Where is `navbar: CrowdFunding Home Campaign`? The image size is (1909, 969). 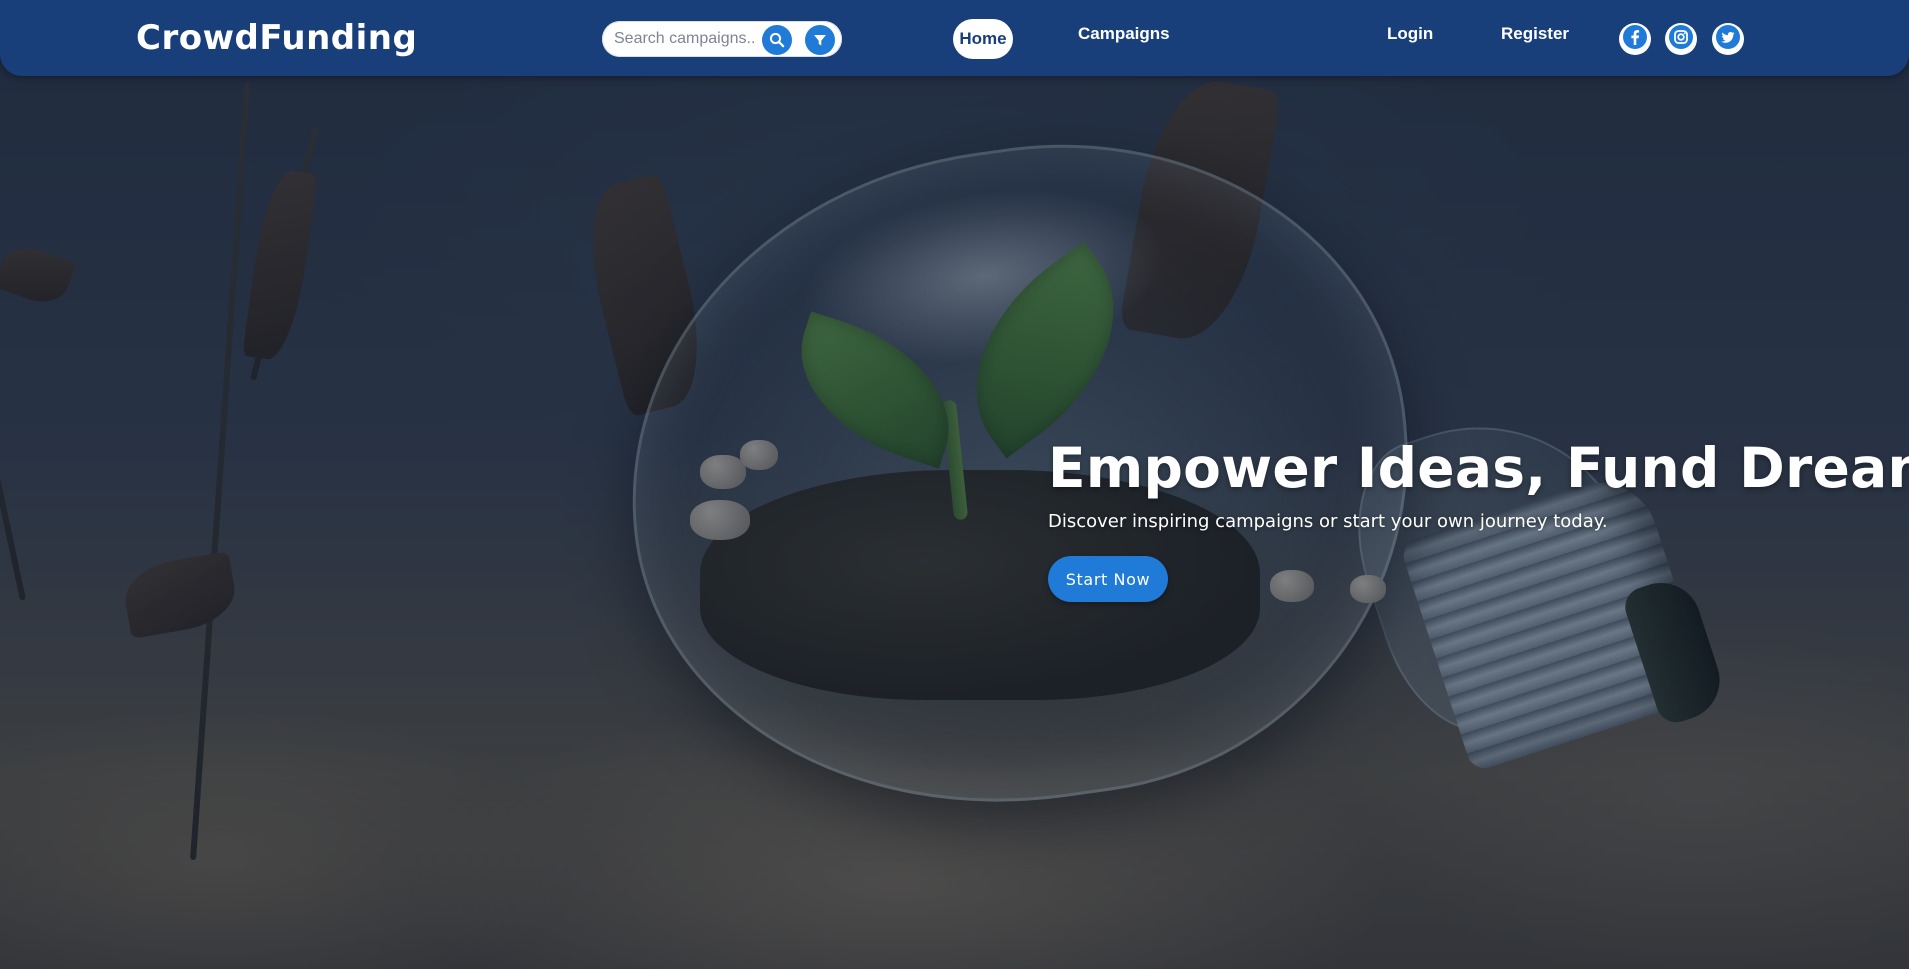 navbar: CrowdFunding Home Campaign is located at coordinates (954, 38).